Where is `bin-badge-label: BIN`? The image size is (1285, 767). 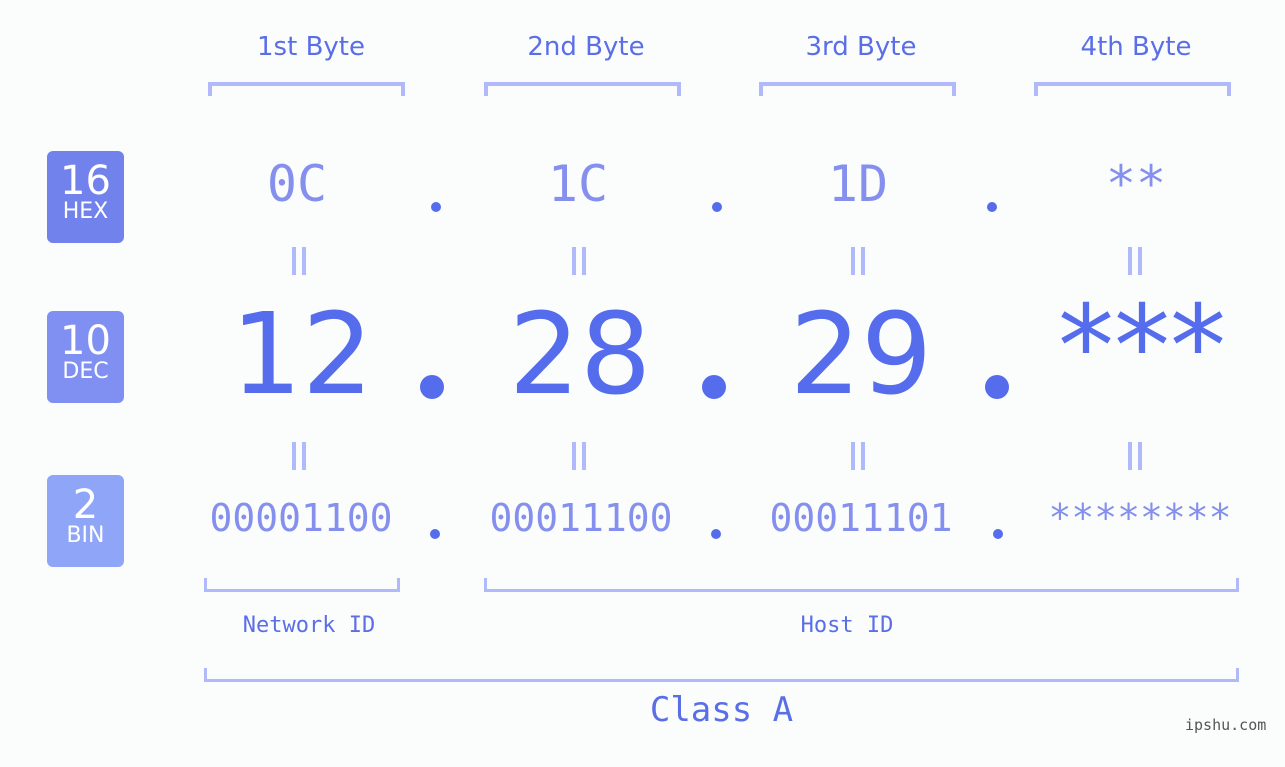 bin-badge-label: BIN is located at coordinates (85, 535).